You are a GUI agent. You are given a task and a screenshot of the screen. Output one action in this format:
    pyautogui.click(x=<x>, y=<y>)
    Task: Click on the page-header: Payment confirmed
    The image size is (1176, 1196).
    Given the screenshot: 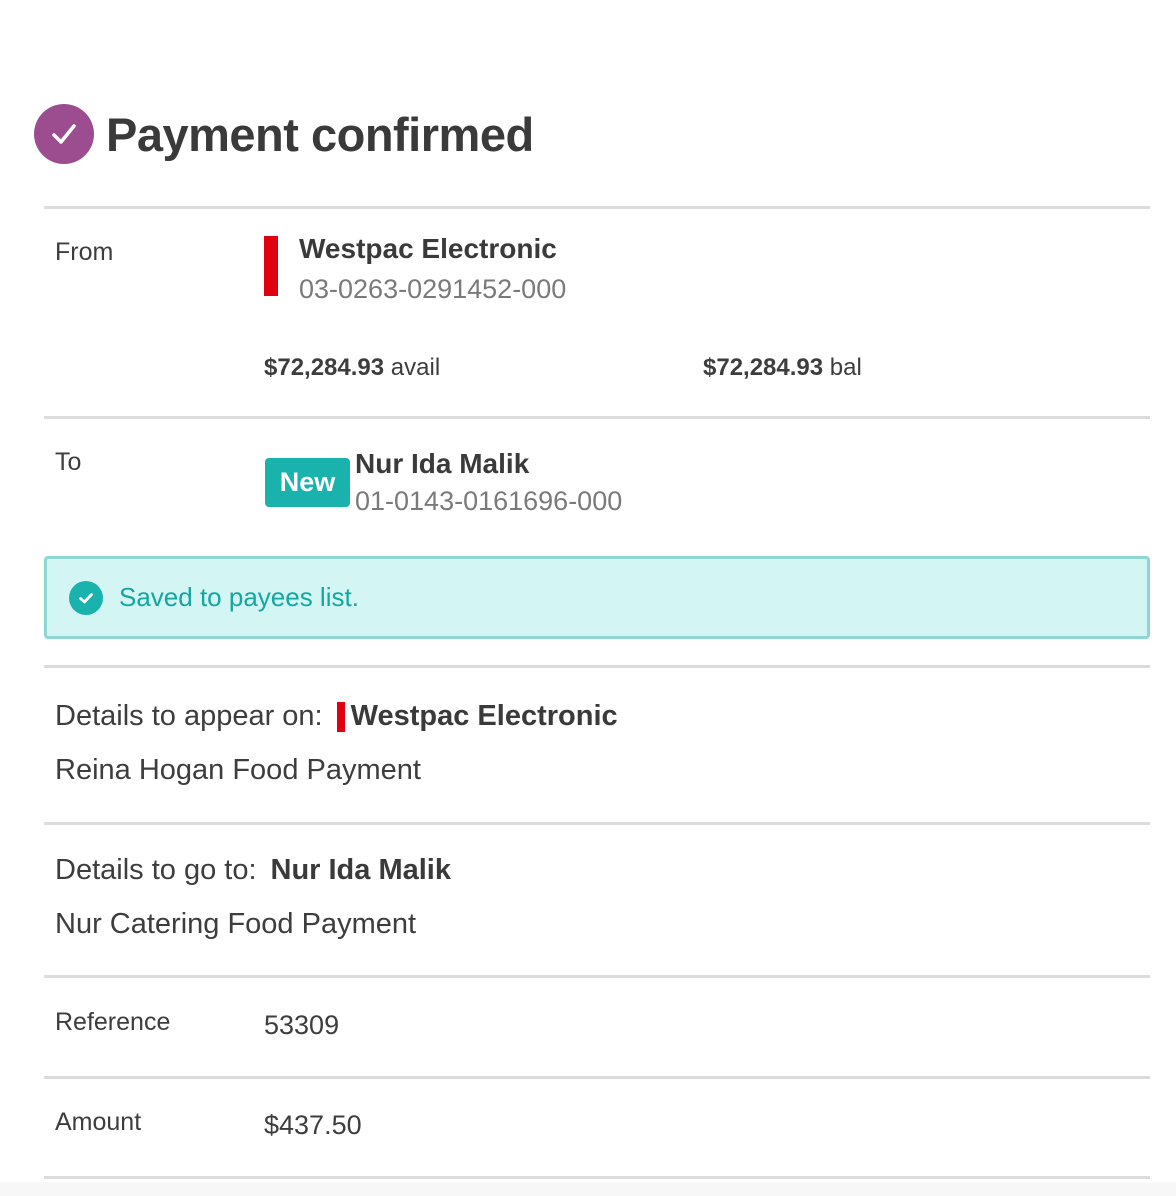 What is the action you would take?
    pyautogui.click(x=284, y=134)
    